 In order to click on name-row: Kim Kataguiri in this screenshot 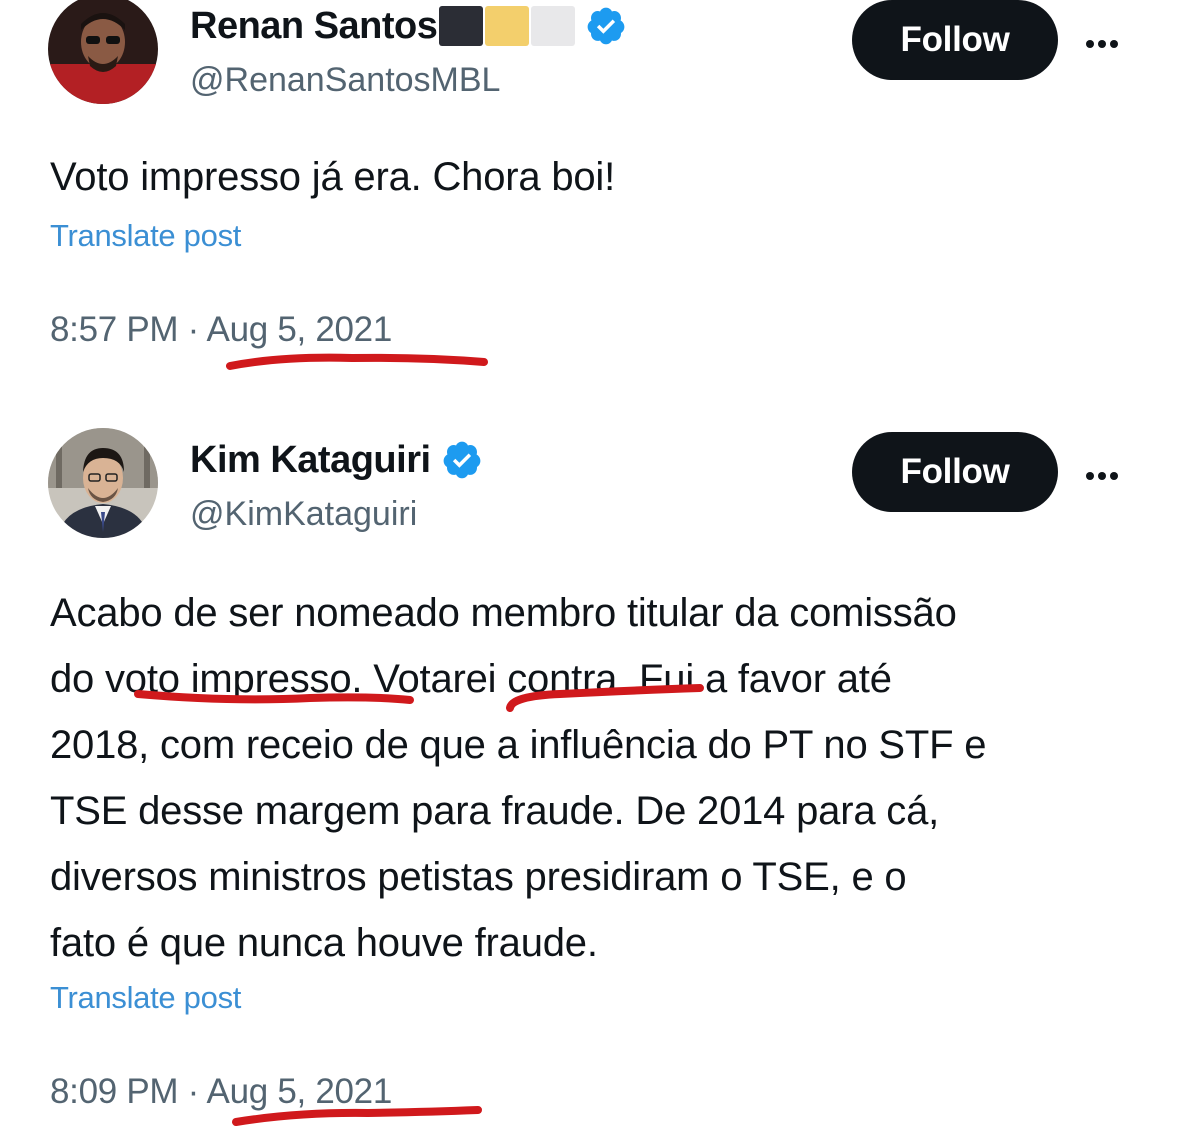, I will do `click(336, 460)`.